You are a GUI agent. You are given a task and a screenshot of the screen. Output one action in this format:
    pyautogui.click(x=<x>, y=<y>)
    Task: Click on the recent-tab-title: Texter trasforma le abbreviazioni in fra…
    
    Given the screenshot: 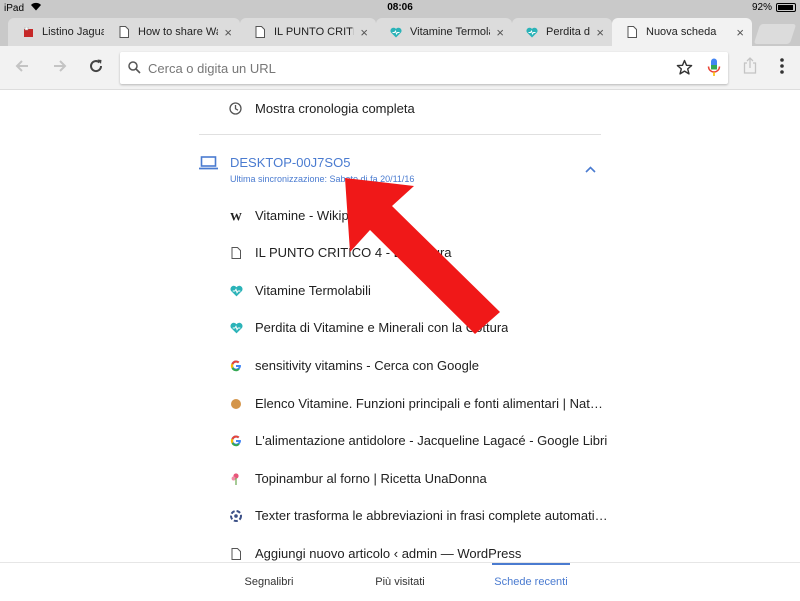 What is the action you would take?
    pyautogui.click(x=432, y=515)
    